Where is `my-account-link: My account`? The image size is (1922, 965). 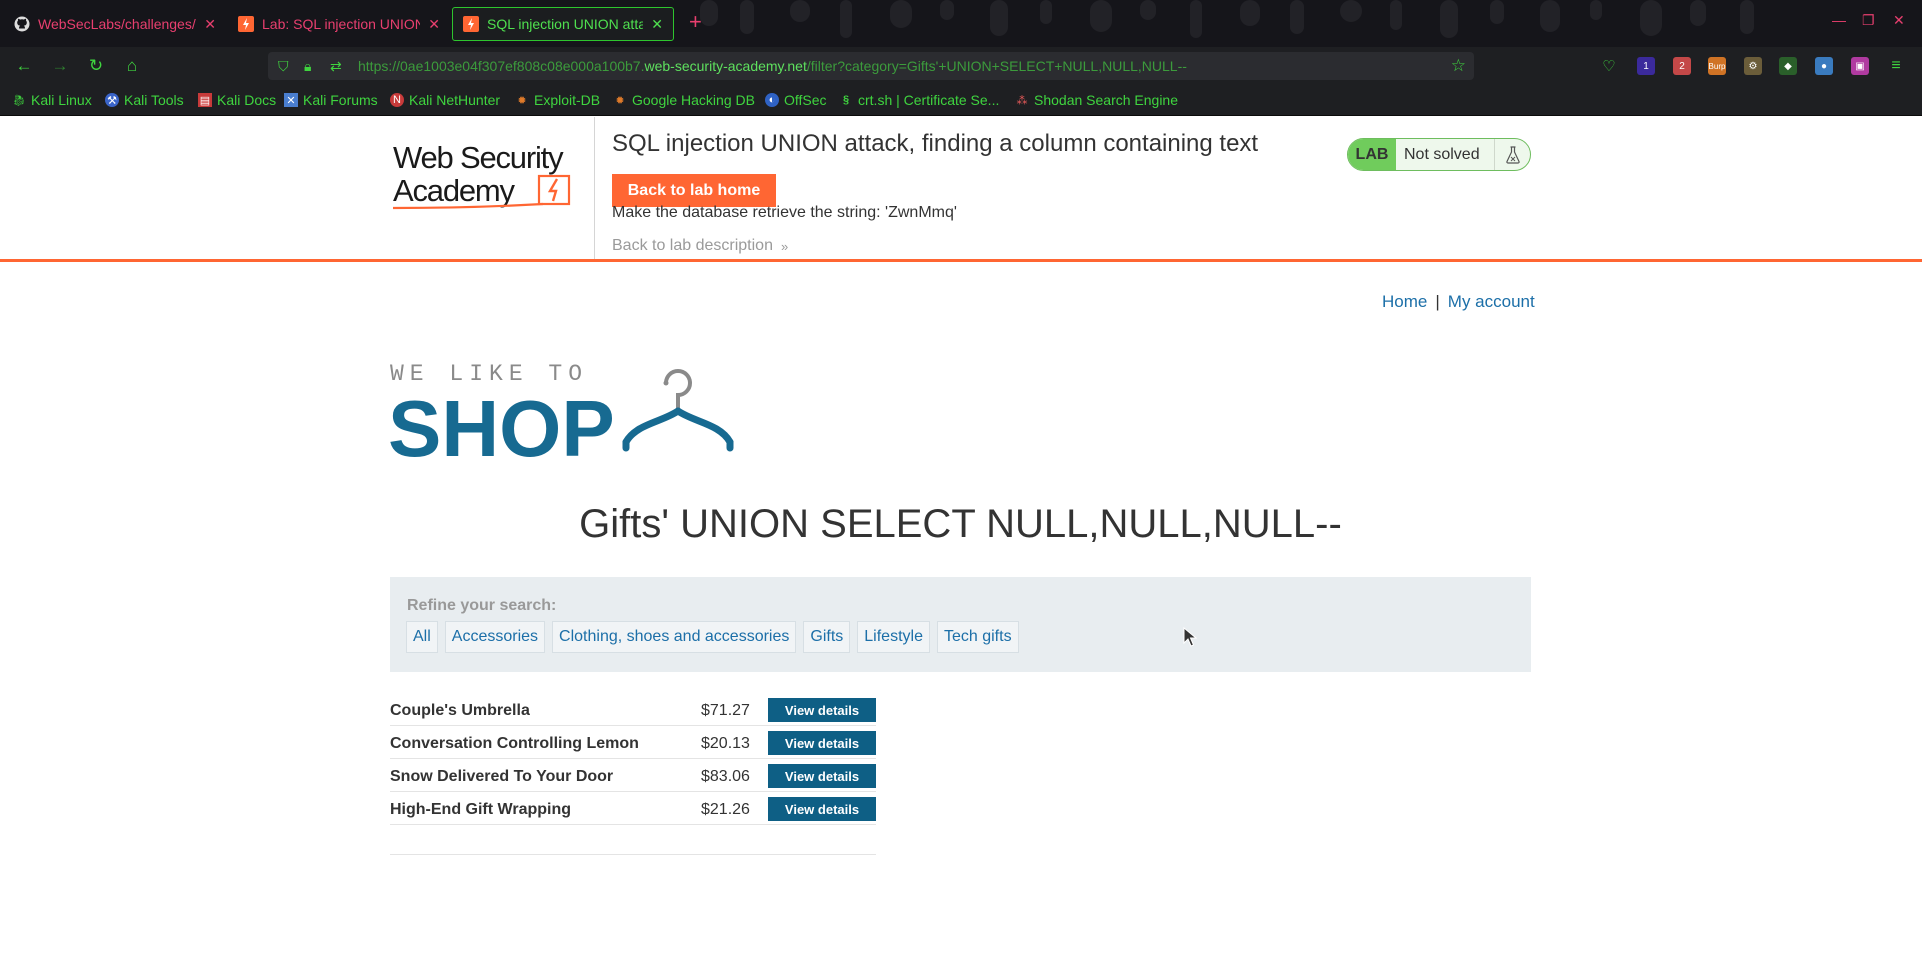
my-account-link: My account is located at coordinates (1491, 301).